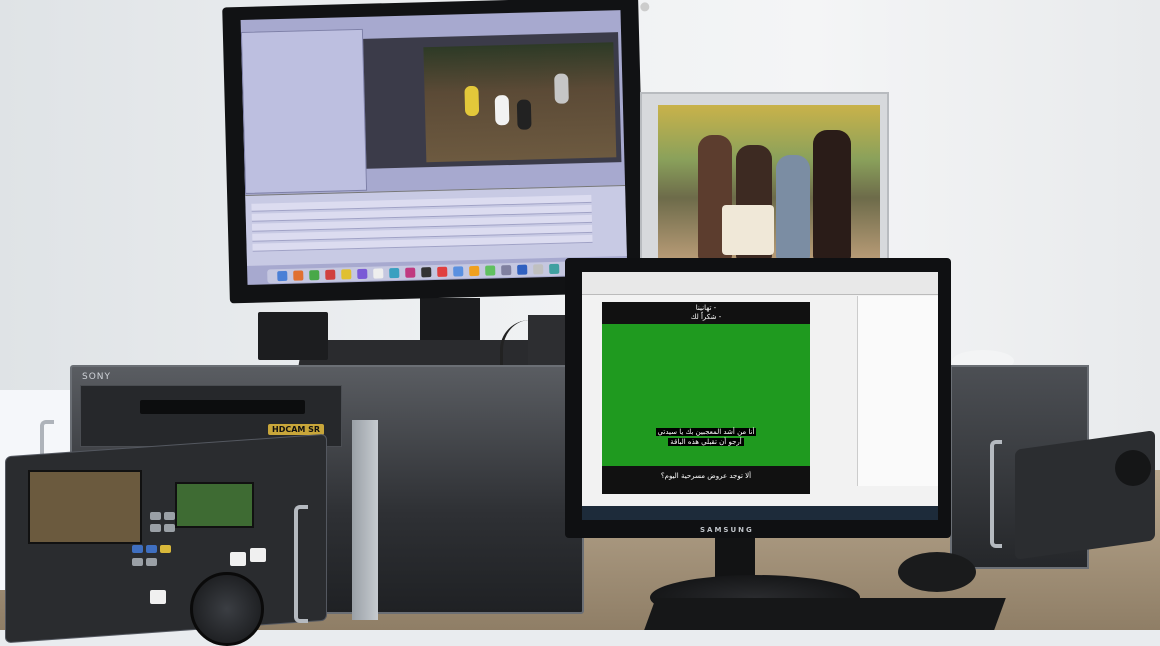 The height and width of the screenshot is (646, 1160). I want to click on editing-software-screen, so click(434, 147).